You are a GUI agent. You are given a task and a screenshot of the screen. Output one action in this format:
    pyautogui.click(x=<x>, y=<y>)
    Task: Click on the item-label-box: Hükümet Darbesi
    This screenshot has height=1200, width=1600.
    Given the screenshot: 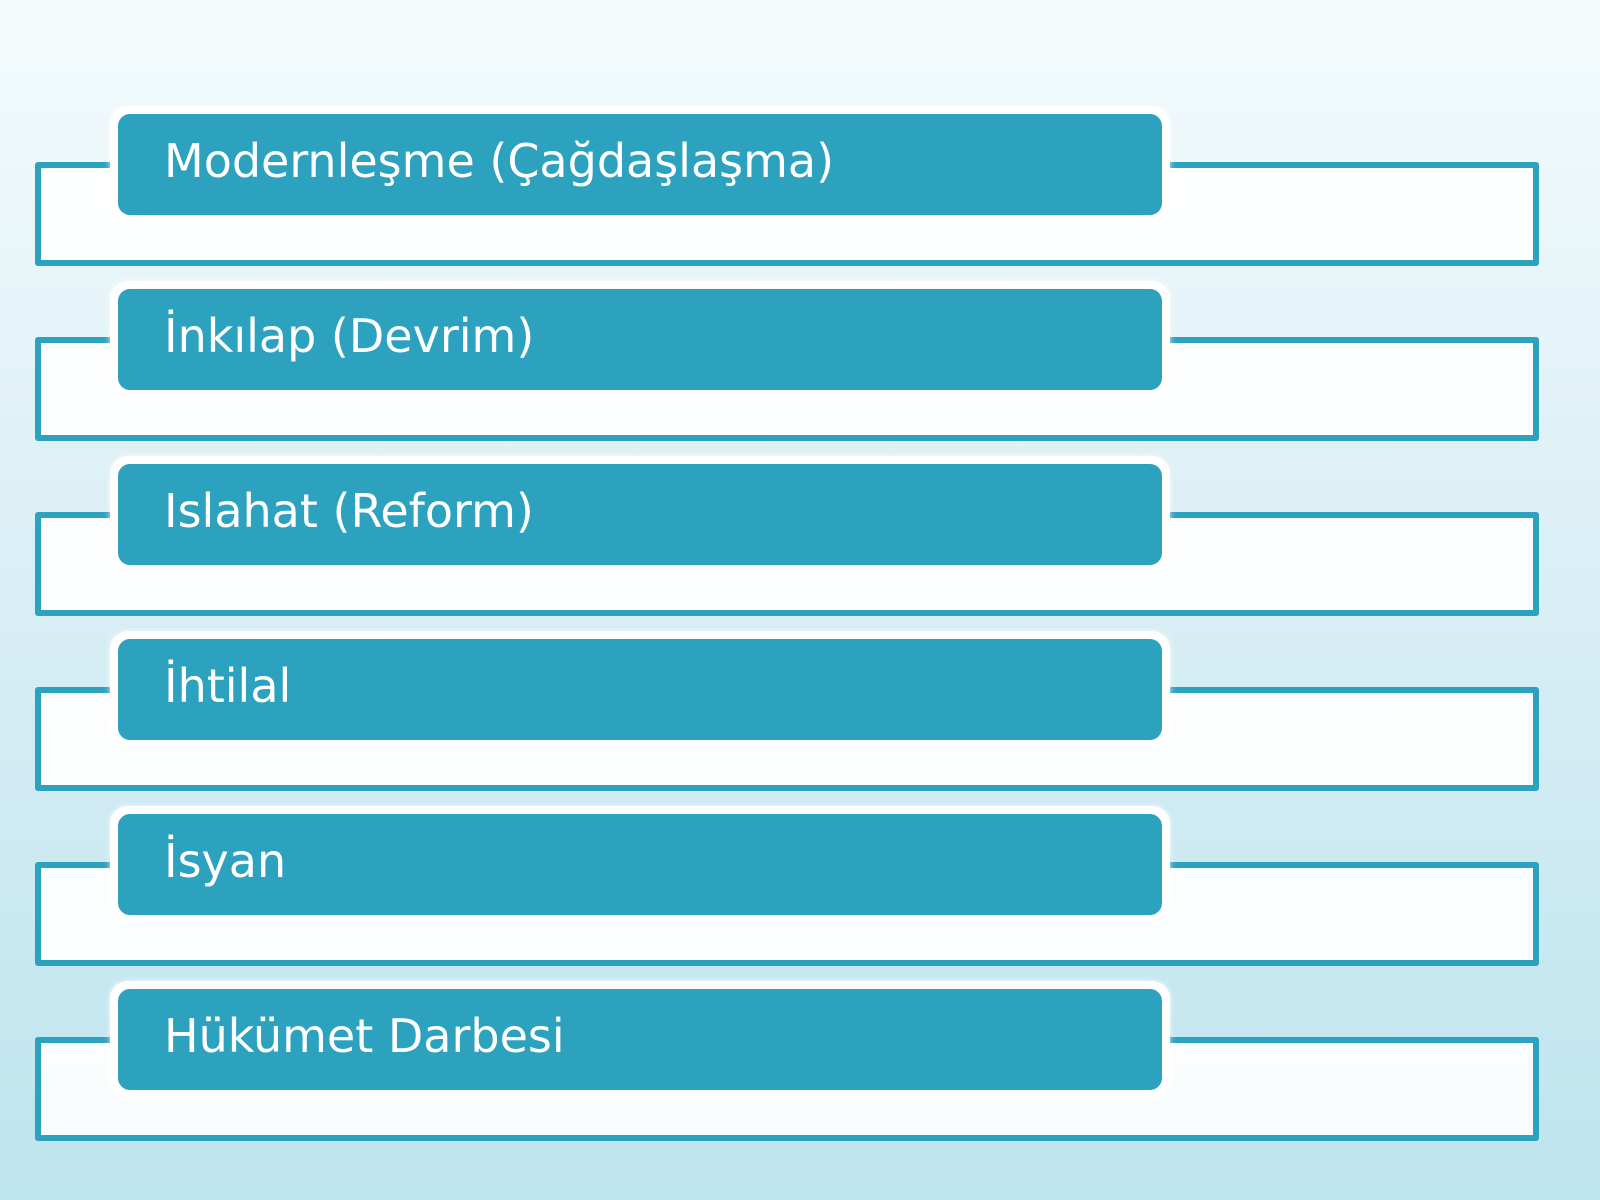 What is the action you would take?
    pyautogui.click(x=640, y=1039)
    